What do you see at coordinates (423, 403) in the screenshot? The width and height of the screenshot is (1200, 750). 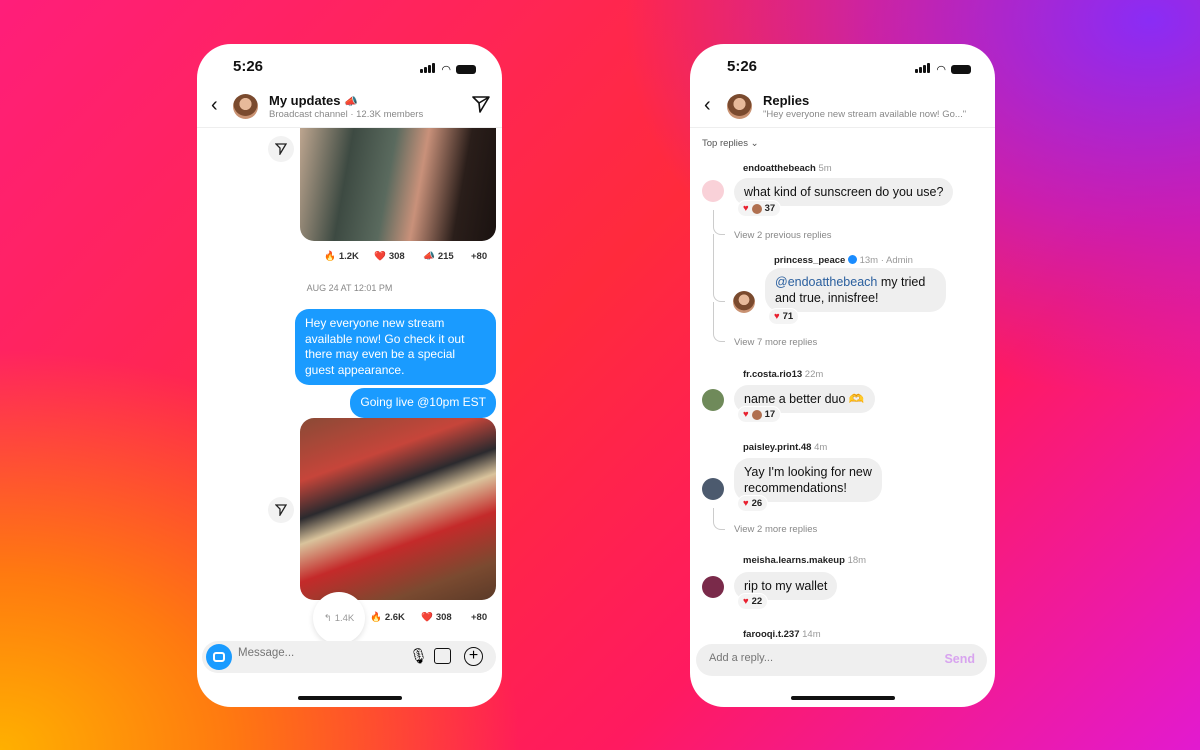 I see `message-bubble: Going live @10pm EST` at bounding box center [423, 403].